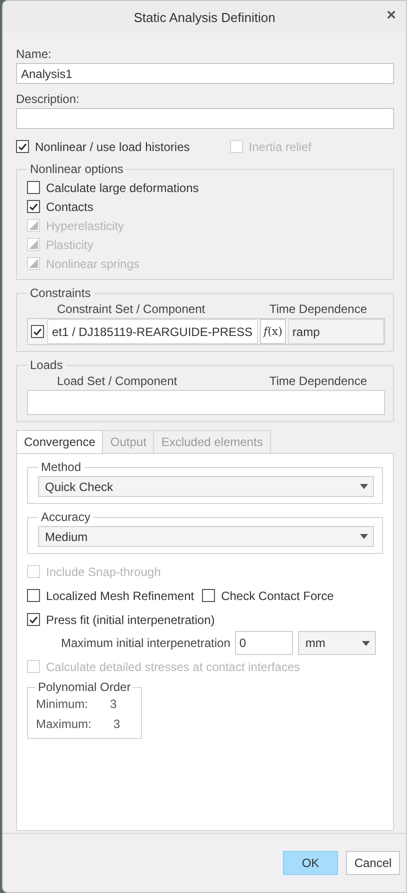  I want to click on group-title: Loads, so click(46, 365).